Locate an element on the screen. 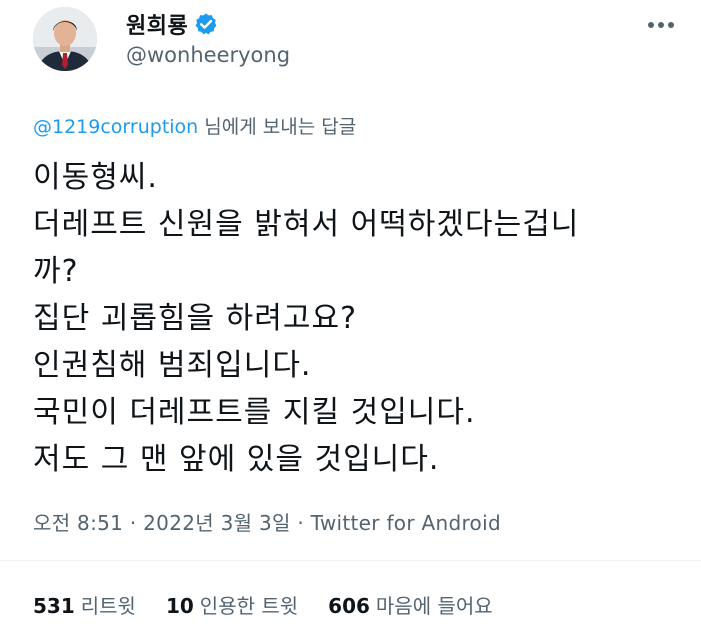  tweet-text-line: 이동형씨. is located at coordinates (95, 177).